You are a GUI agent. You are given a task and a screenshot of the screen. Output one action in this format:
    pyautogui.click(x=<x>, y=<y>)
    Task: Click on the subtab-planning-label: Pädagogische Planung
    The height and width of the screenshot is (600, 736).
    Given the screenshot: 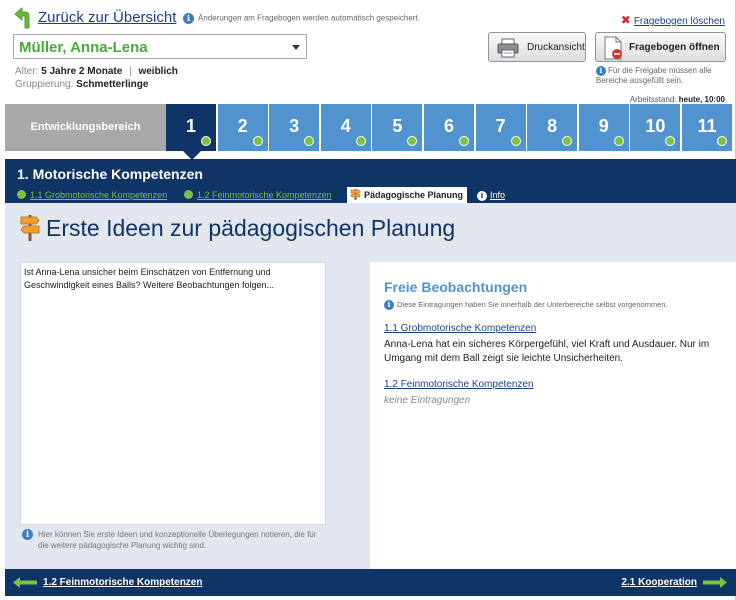 What is the action you would take?
    pyautogui.click(x=414, y=195)
    